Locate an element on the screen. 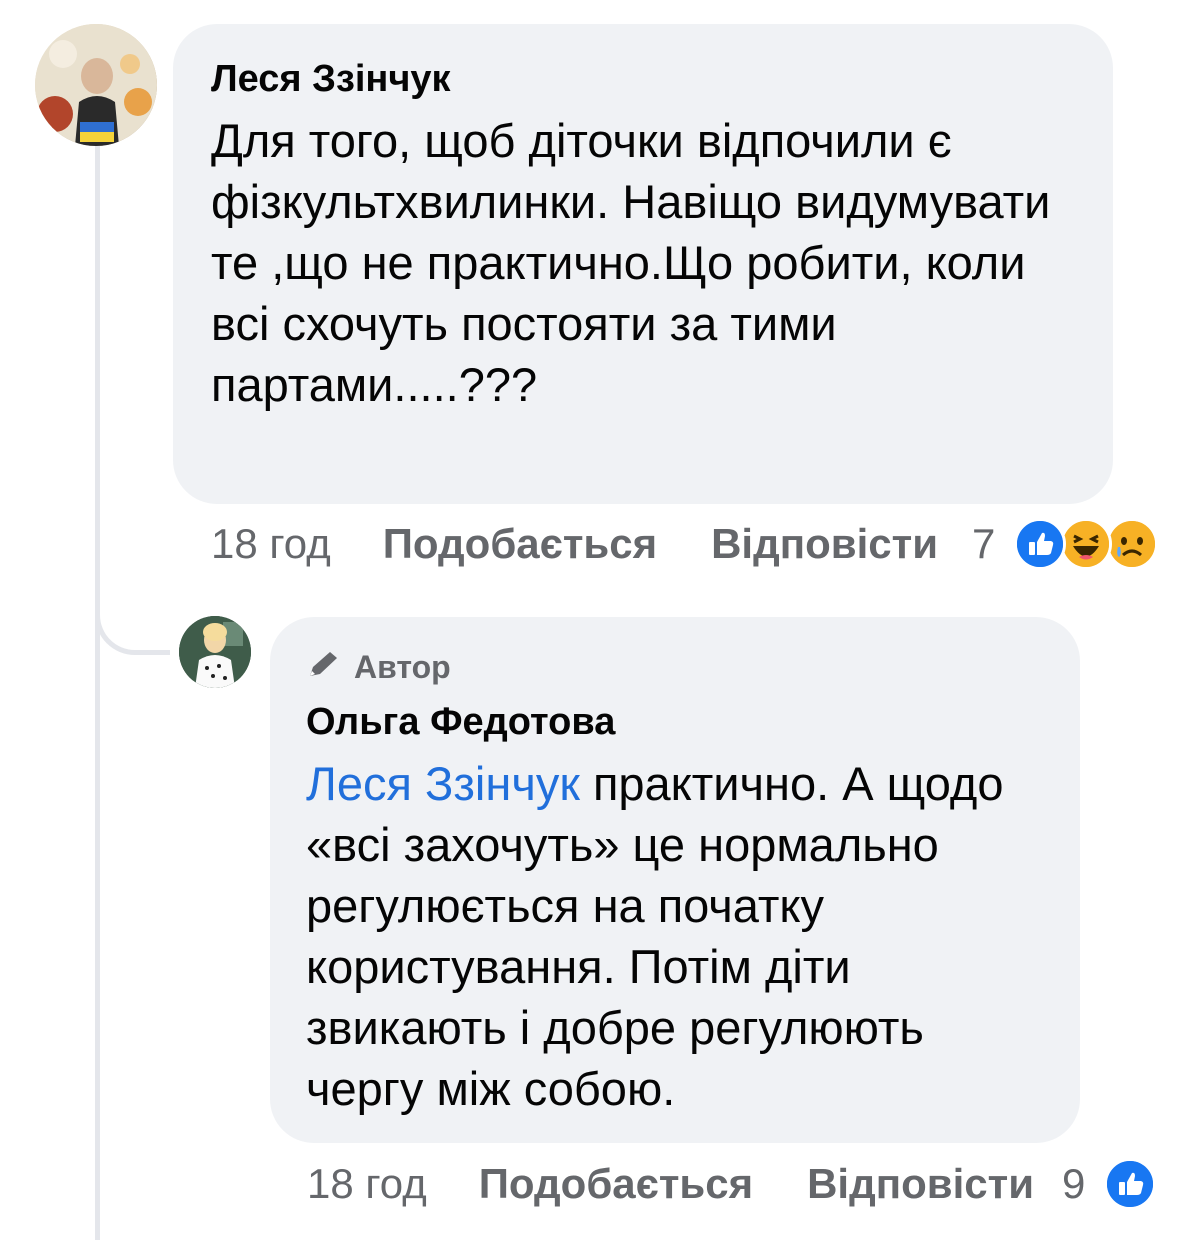 This screenshot has width=1179, height=1240. reaction-count: 9 is located at coordinates (1073, 1184).